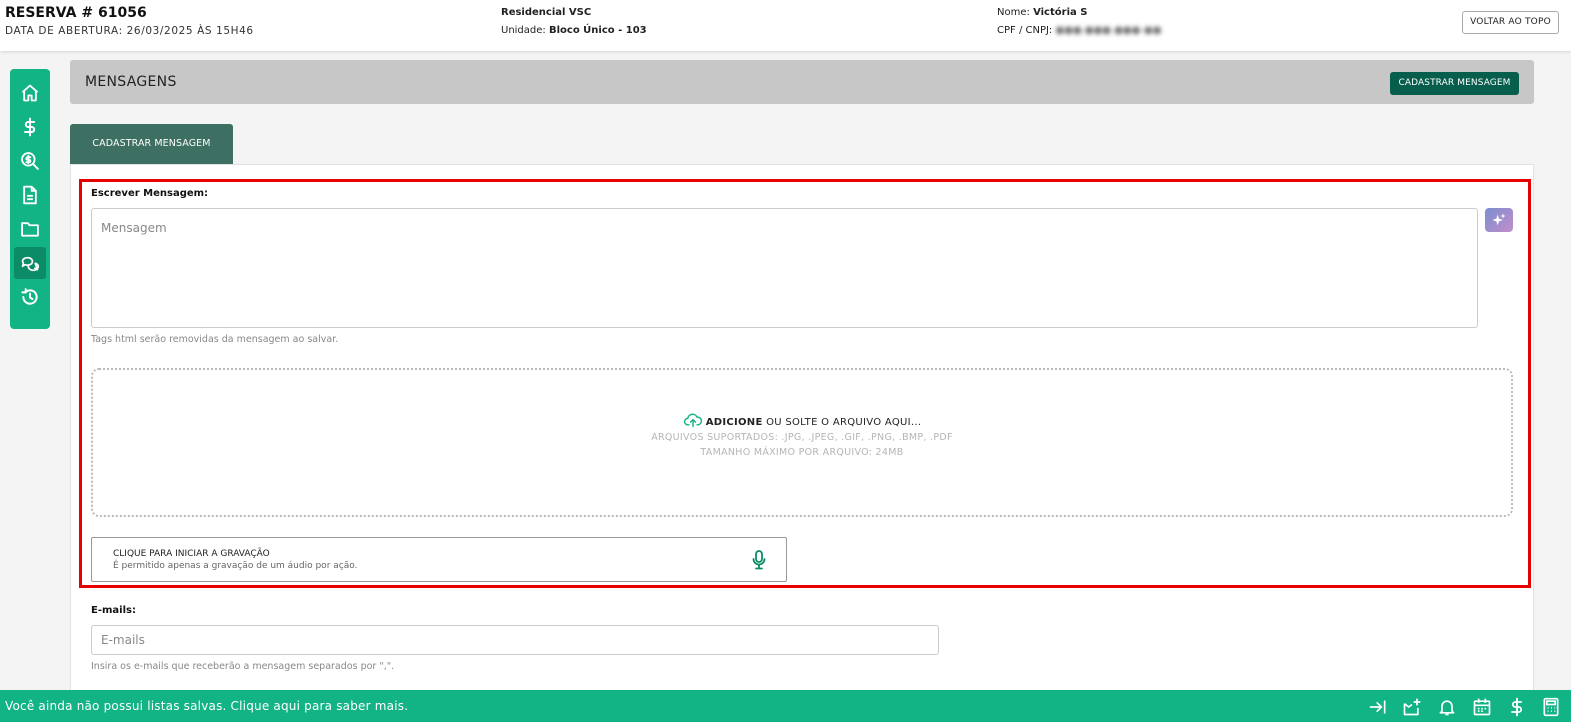 The height and width of the screenshot is (722, 1571). Describe the element at coordinates (1060, 12) in the screenshot. I see `client-name: Victória S` at that location.